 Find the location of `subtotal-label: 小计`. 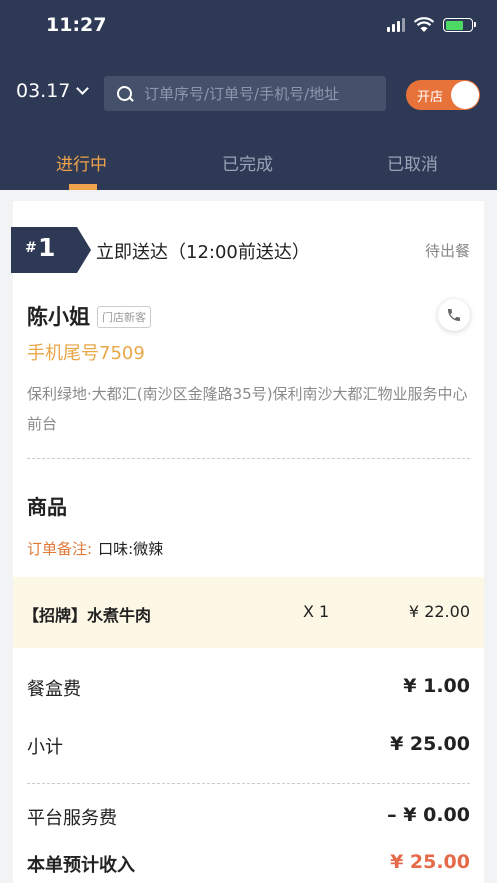

subtotal-label: 小计 is located at coordinates (45, 747).